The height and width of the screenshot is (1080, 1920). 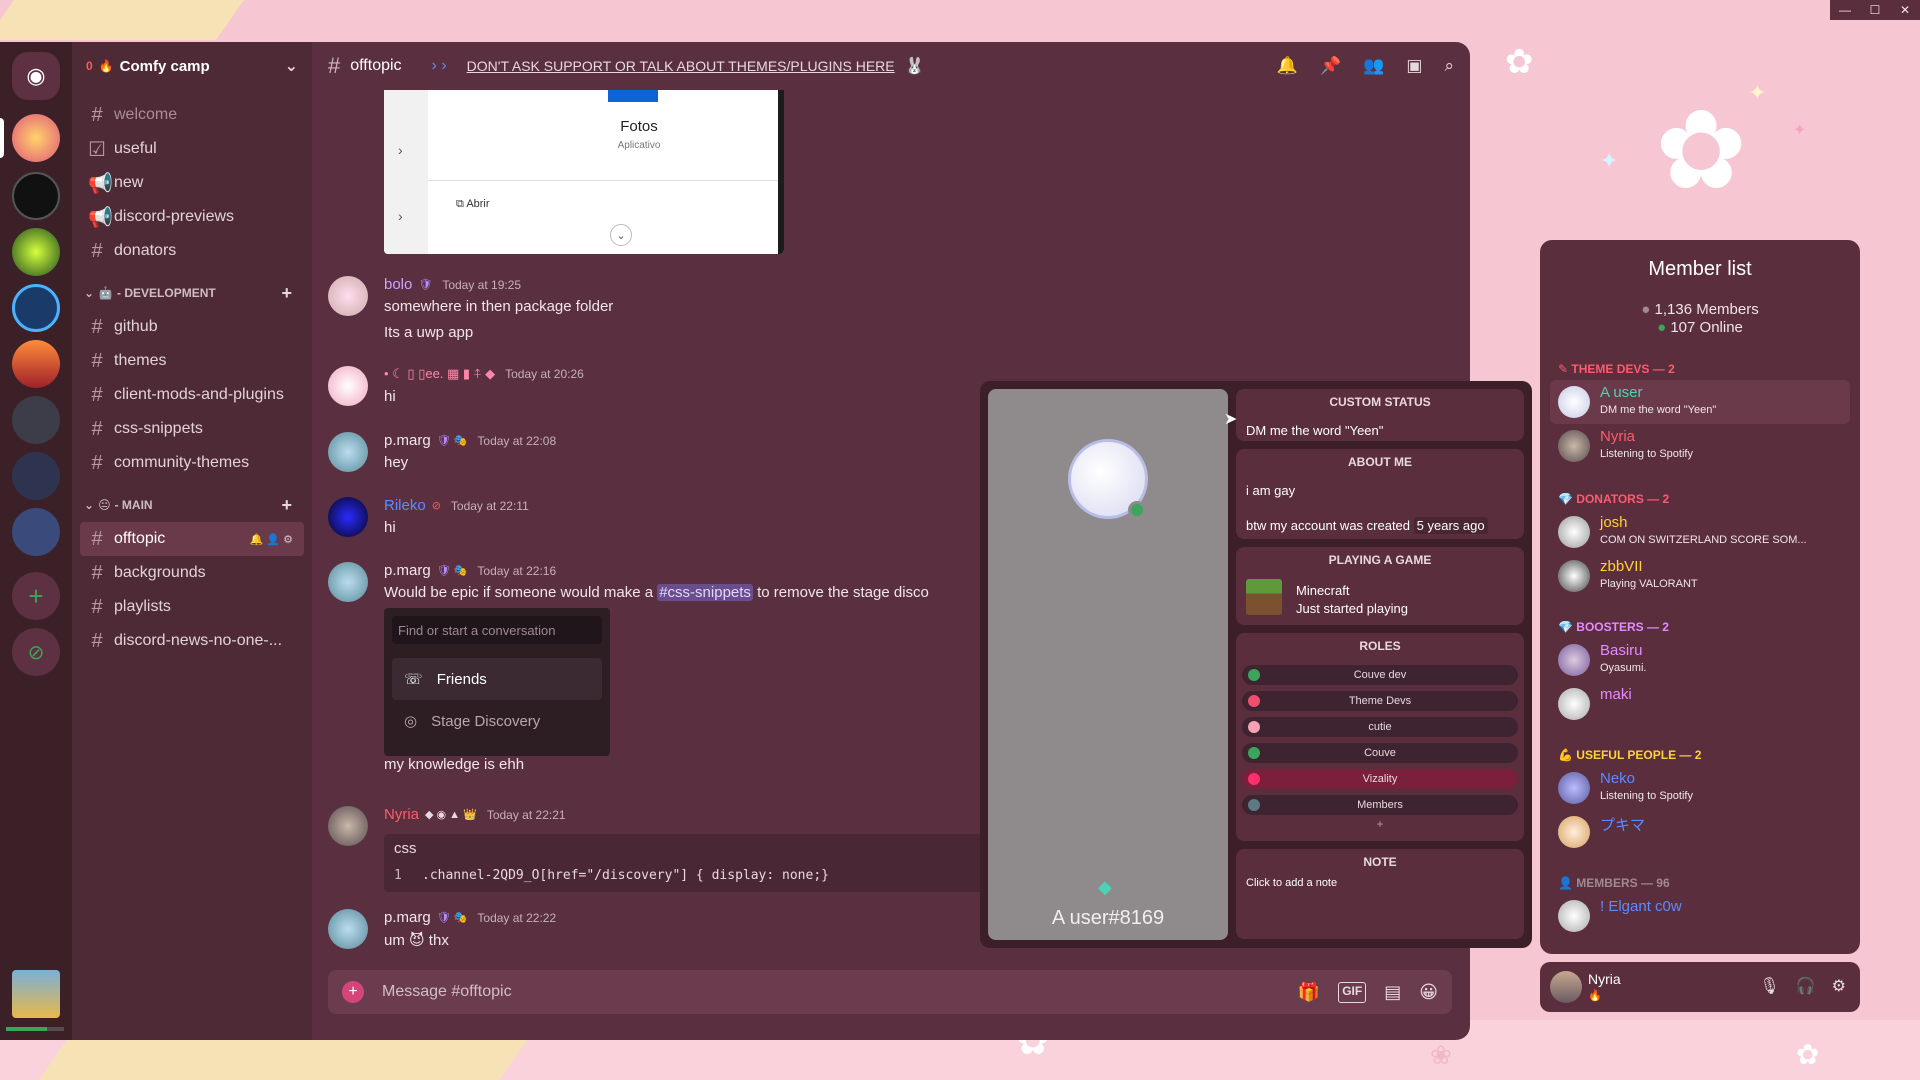 I want to click on minimize-button: —, so click(x=1845, y=10).